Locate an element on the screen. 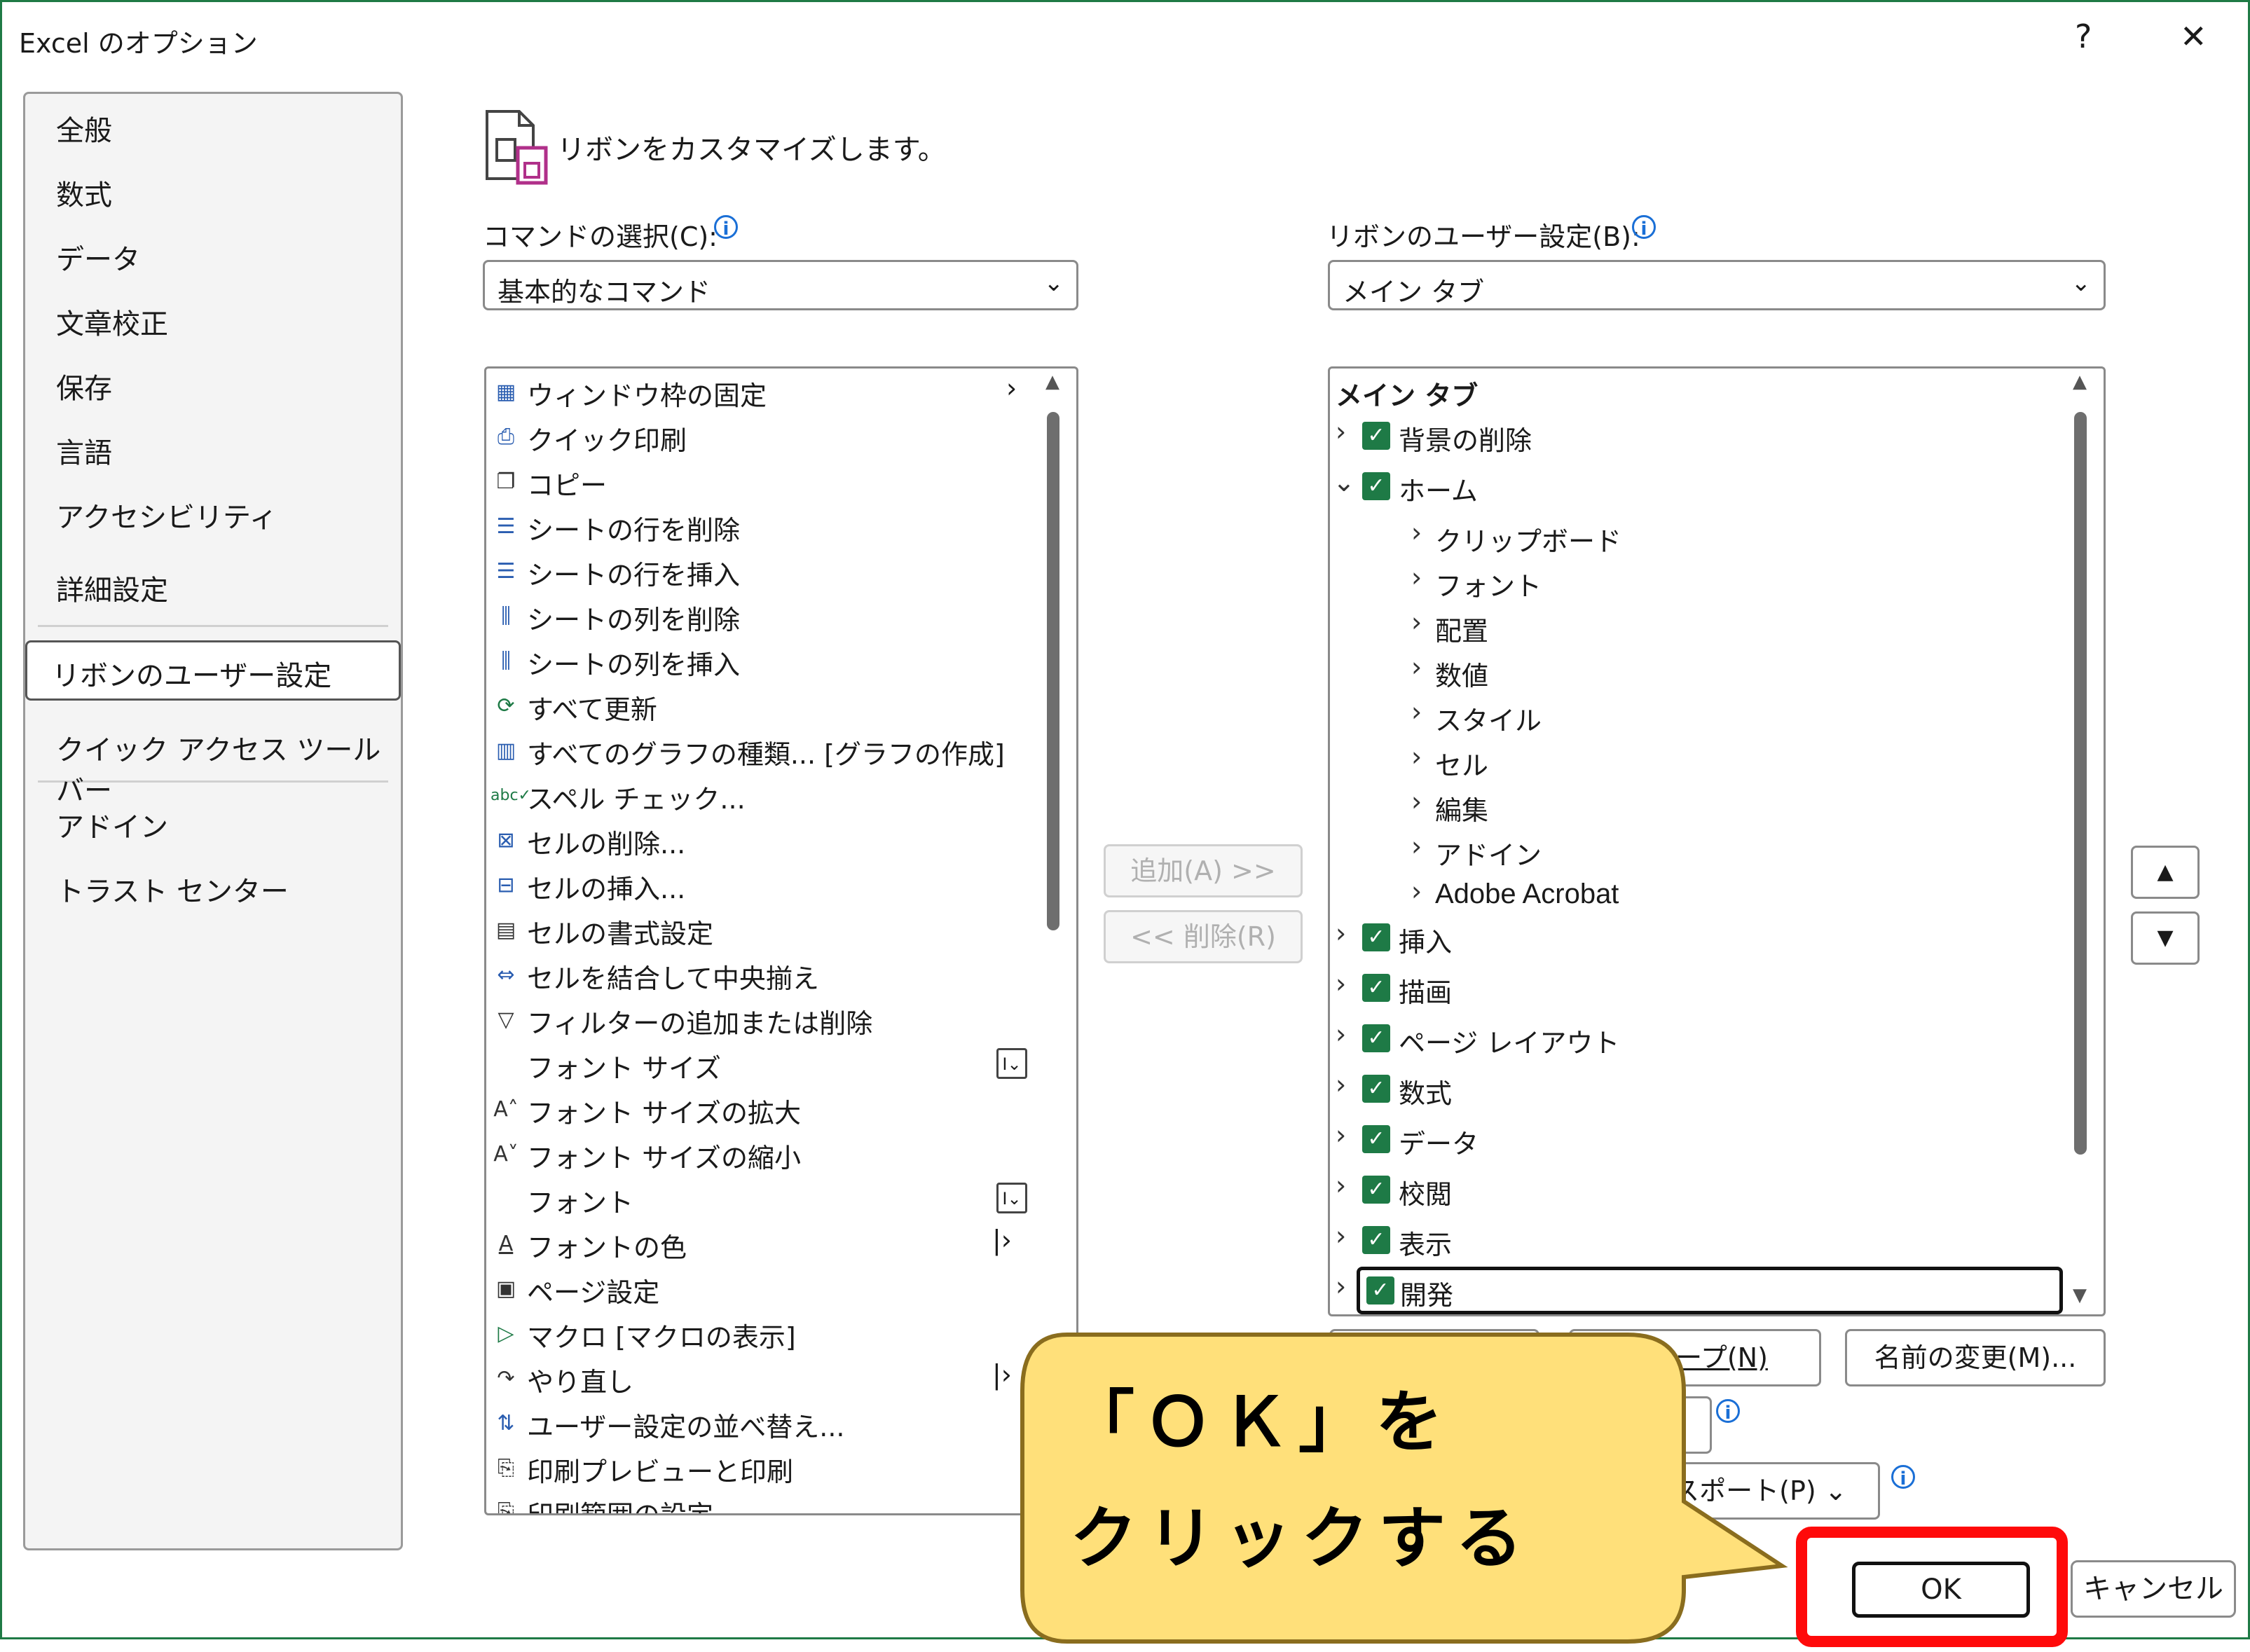 This screenshot has height=1652, width=2250. split-chevron-right-icon: |› is located at coordinates (1002, 1374).